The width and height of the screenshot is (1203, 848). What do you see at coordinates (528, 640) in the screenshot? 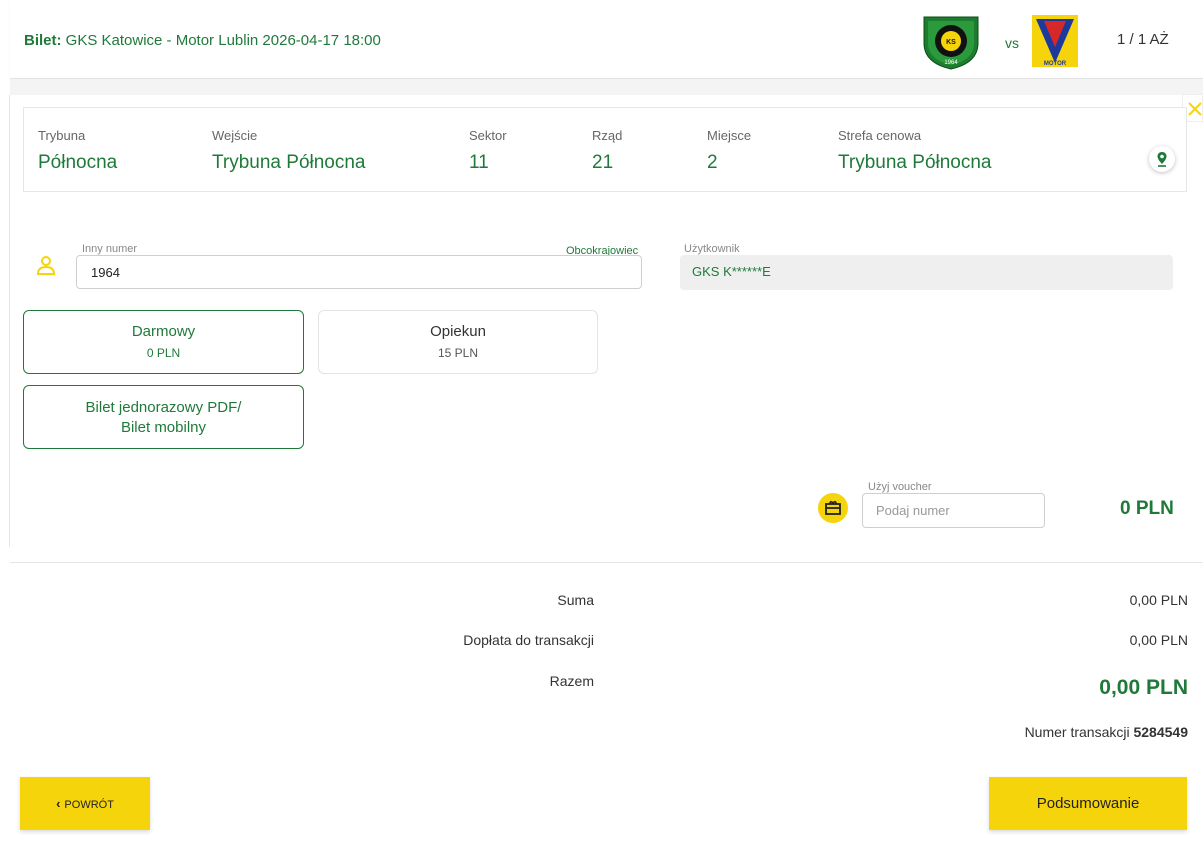
I see `fee-label: Dopłata do transakcji` at bounding box center [528, 640].